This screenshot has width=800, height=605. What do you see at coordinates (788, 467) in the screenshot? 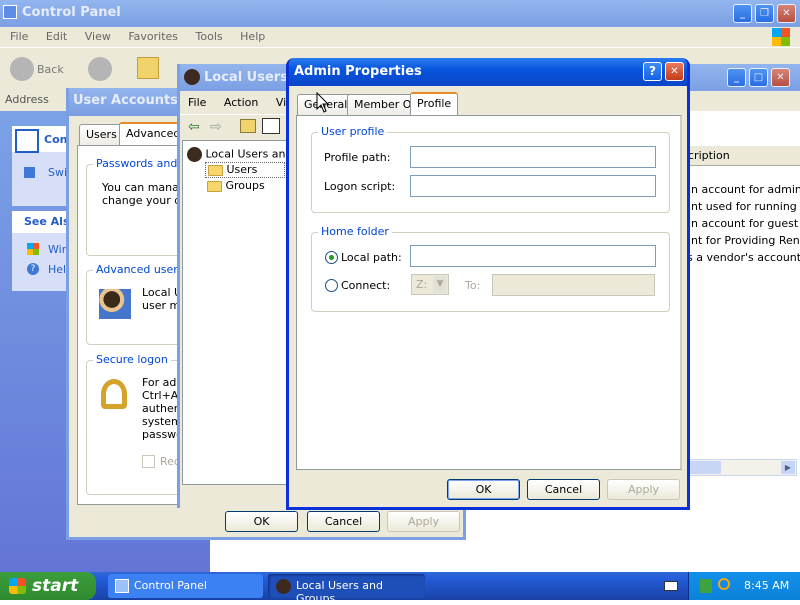
I see `scroll-right-icon: ▶` at bounding box center [788, 467].